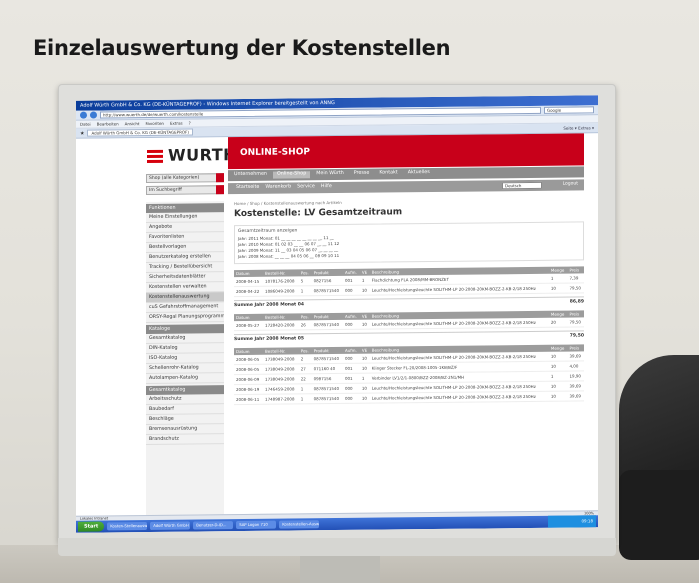  Describe the element at coordinates (91, 526) in the screenshot. I see `start-button: Start` at that location.